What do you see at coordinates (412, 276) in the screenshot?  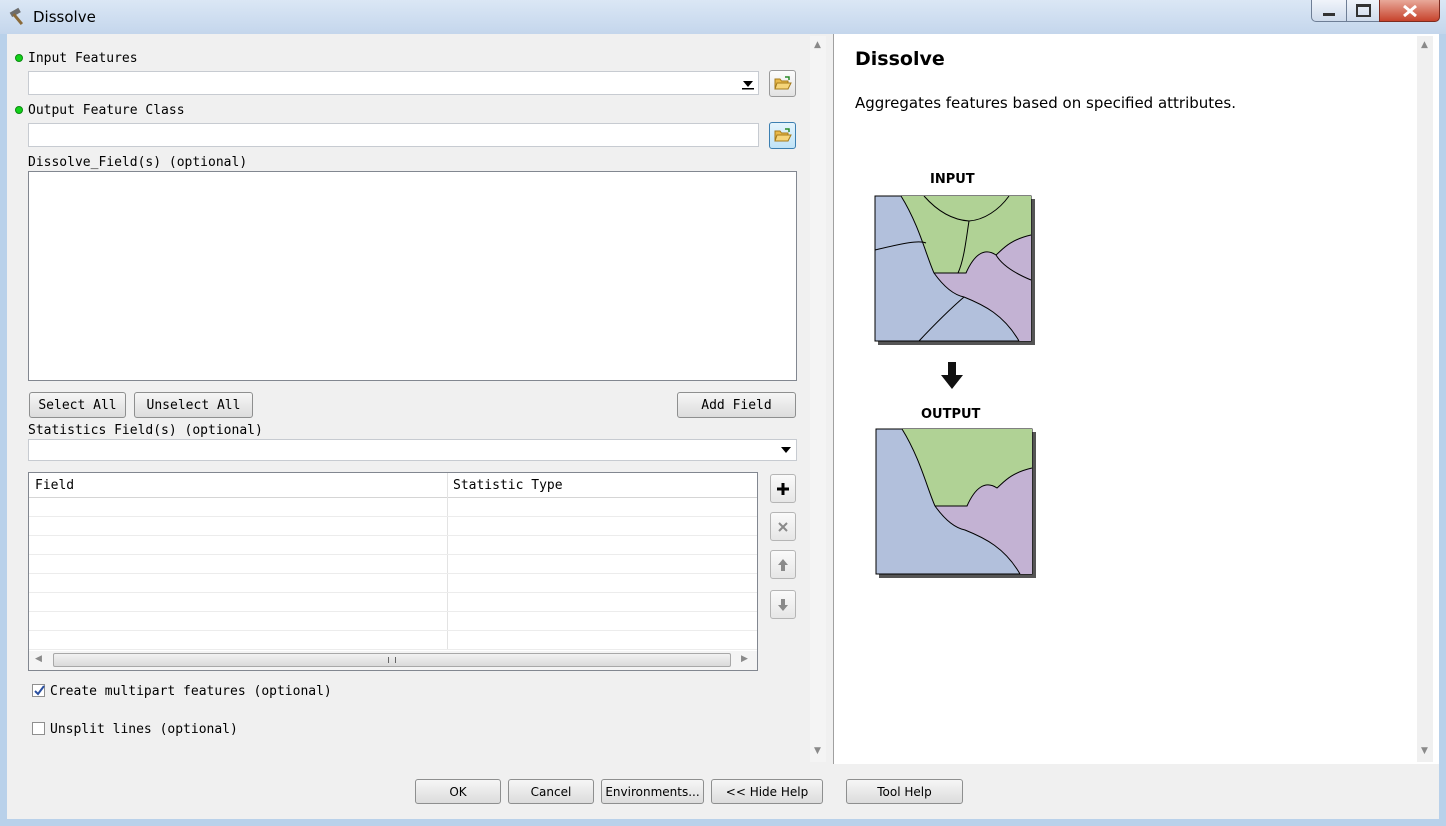 I see `dissolve-fields-list` at bounding box center [412, 276].